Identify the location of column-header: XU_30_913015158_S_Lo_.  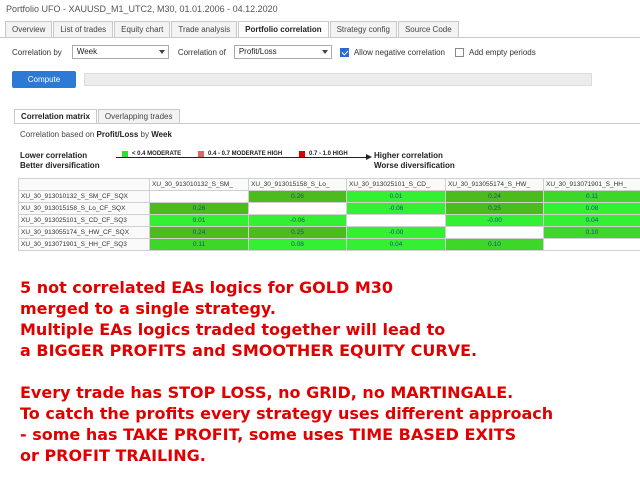
(297, 184).